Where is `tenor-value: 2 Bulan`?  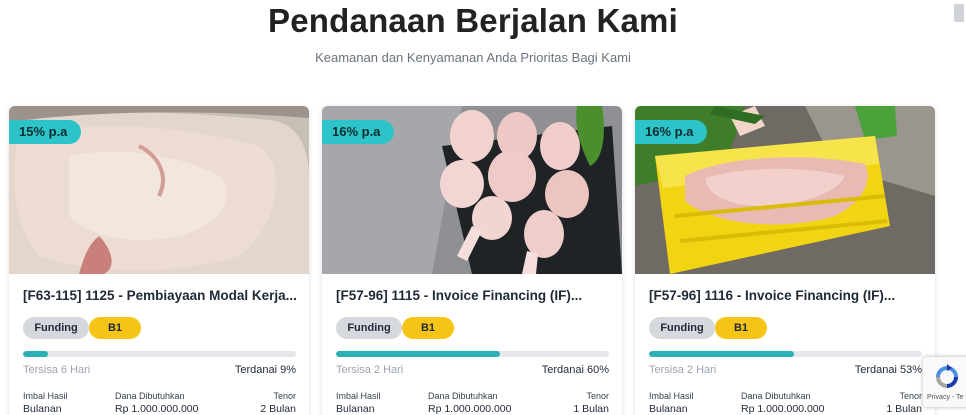 tenor-value: 2 Bulan is located at coordinates (278, 409).